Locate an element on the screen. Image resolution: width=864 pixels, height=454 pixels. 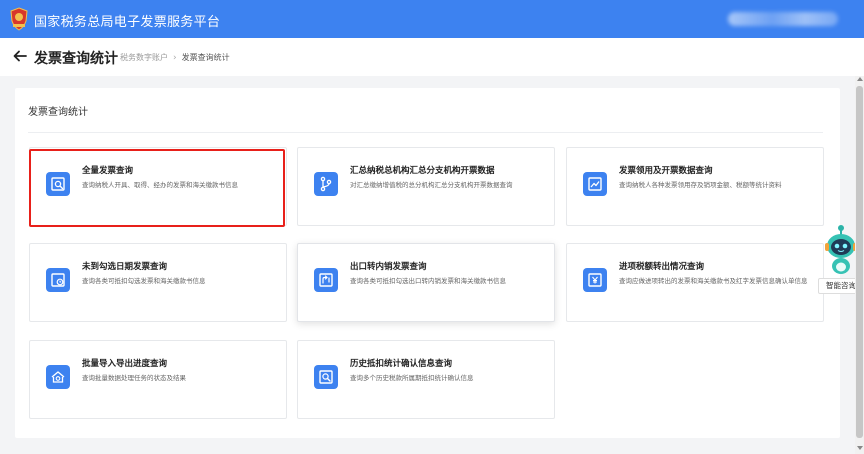
card-history-deduction-query: 历史抵扣统计确认信息查询 查询多个历史税款所属期抵扣统计确认信息 is located at coordinates (426, 379).